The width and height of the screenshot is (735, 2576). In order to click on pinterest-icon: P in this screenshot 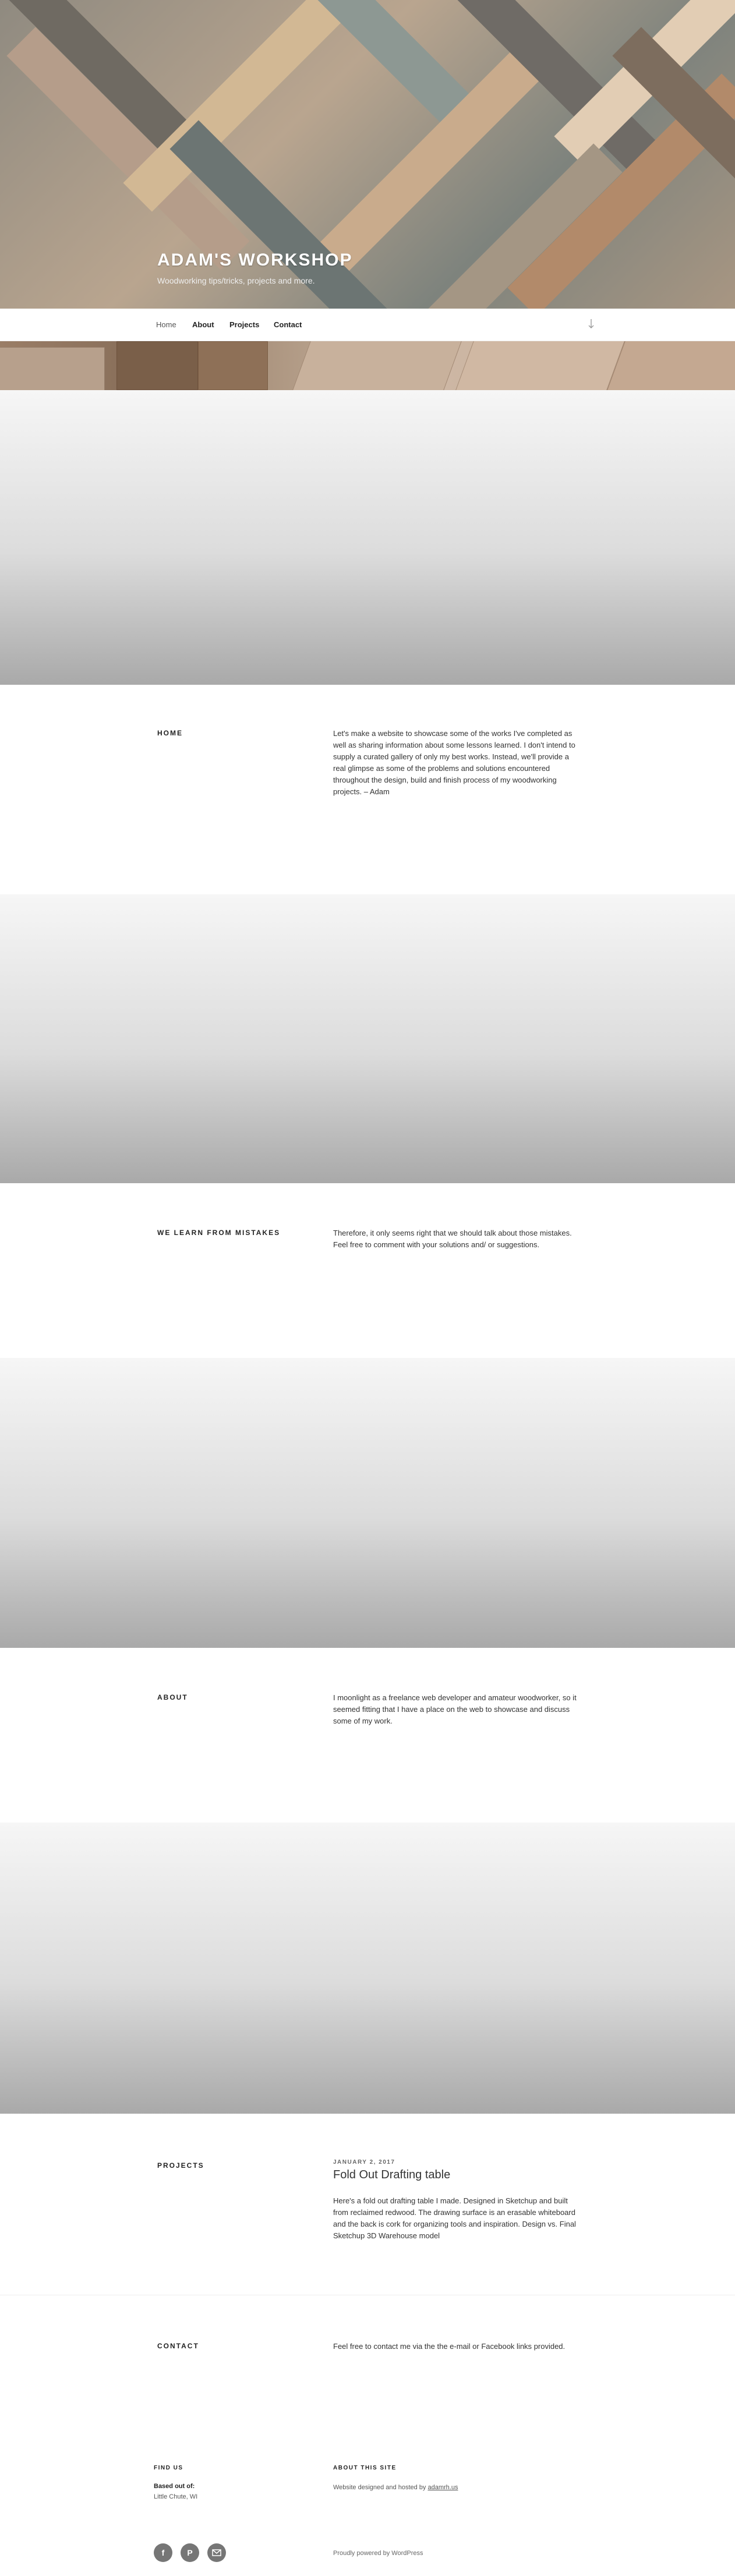, I will do `click(190, 2552)`.